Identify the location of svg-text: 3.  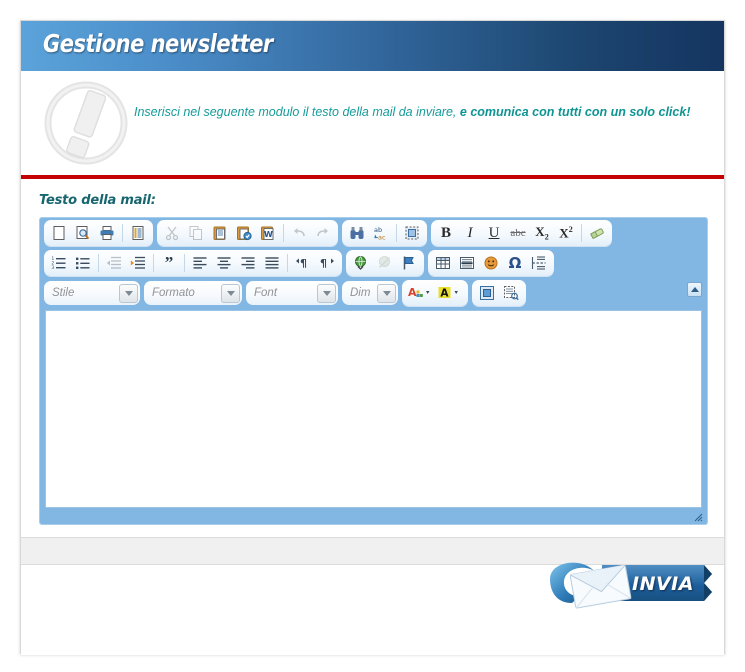
(53, 267).